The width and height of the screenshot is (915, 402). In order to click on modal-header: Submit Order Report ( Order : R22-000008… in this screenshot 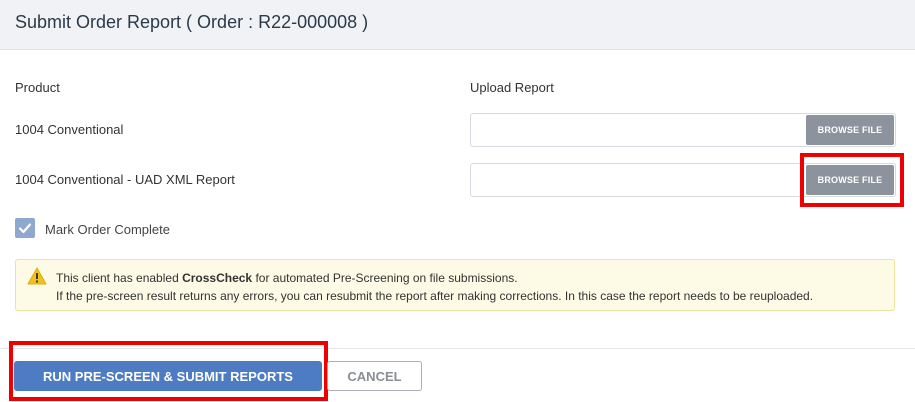, I will do `click(457, 25)`.